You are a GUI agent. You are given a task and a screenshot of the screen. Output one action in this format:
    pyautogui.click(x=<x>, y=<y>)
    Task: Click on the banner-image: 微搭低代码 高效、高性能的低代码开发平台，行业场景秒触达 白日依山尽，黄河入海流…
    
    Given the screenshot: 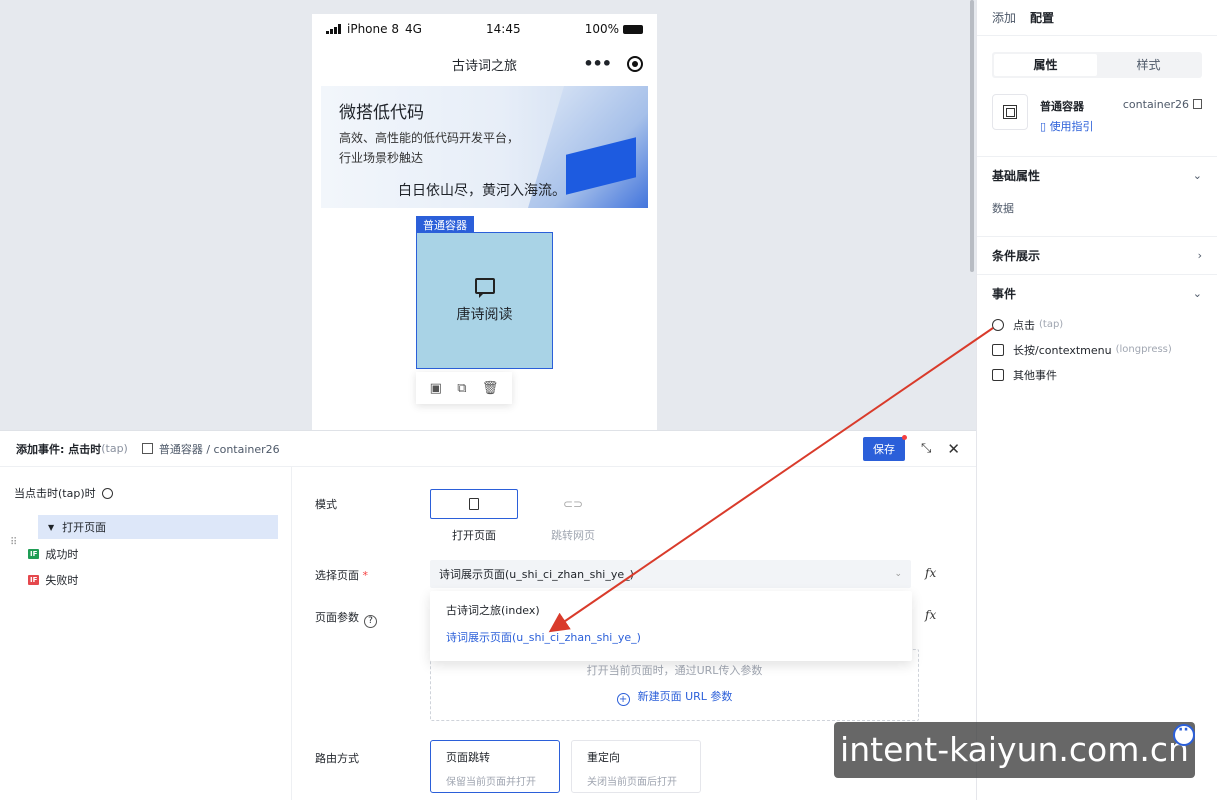 What is the action you would take?
    pyautogui.click(x=484, y=147)
    